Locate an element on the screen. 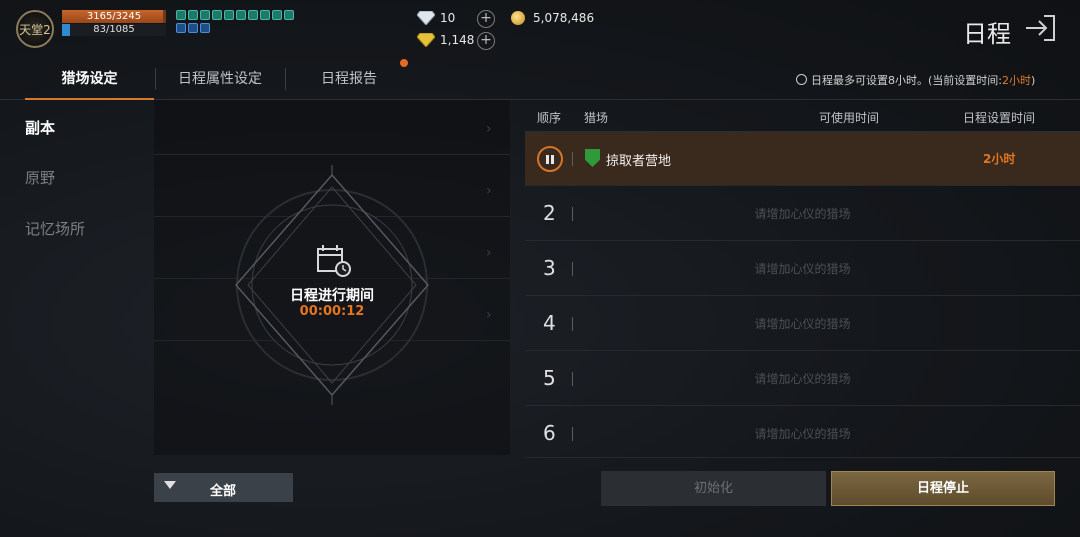  page-title: 日程 is located at coordinates (987, 34).